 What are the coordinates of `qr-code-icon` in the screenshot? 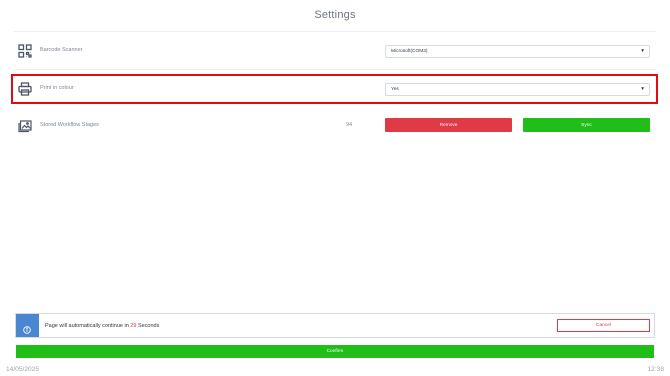 It's located at (25, 51).